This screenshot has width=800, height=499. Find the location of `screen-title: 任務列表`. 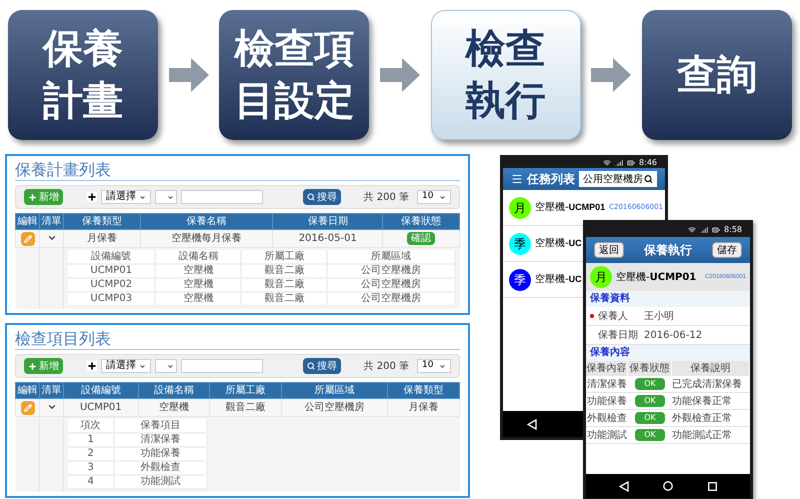

screen-title: 任務列表 is located at coordinates (551, 179).